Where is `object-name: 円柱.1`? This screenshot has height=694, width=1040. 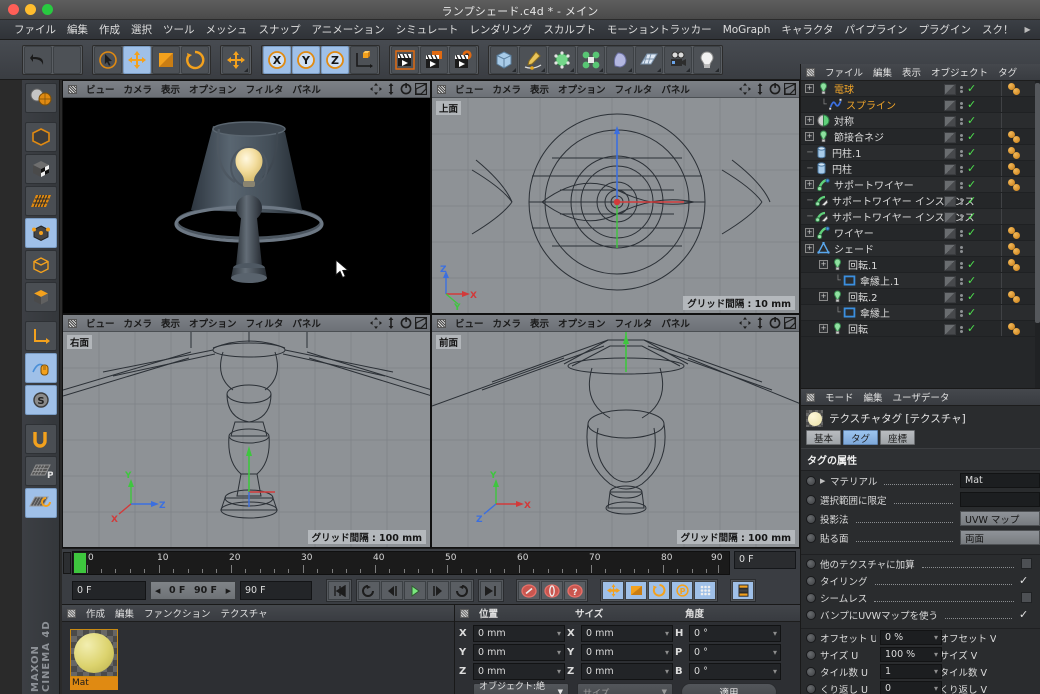 object-name: 円柱.1 is located at coordinates (847, 152).